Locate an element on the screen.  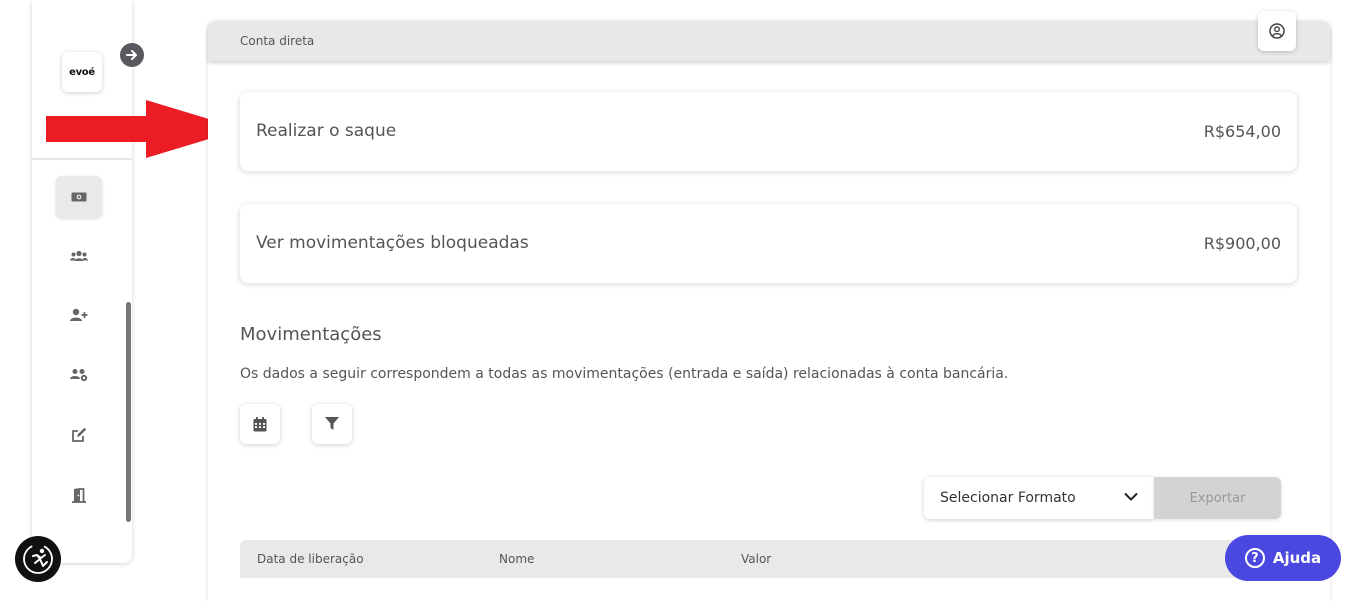
export-button: Exportar is located at coordinates (1217, 498).